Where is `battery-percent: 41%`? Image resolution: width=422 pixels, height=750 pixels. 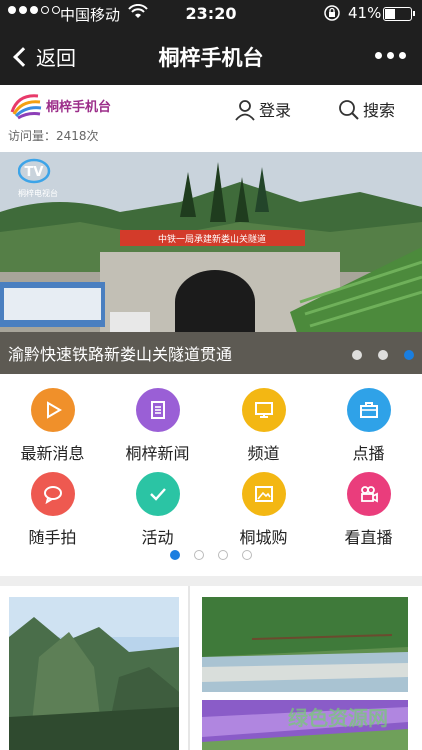 battery-percent: 41% is located at coordinates (365, 13).